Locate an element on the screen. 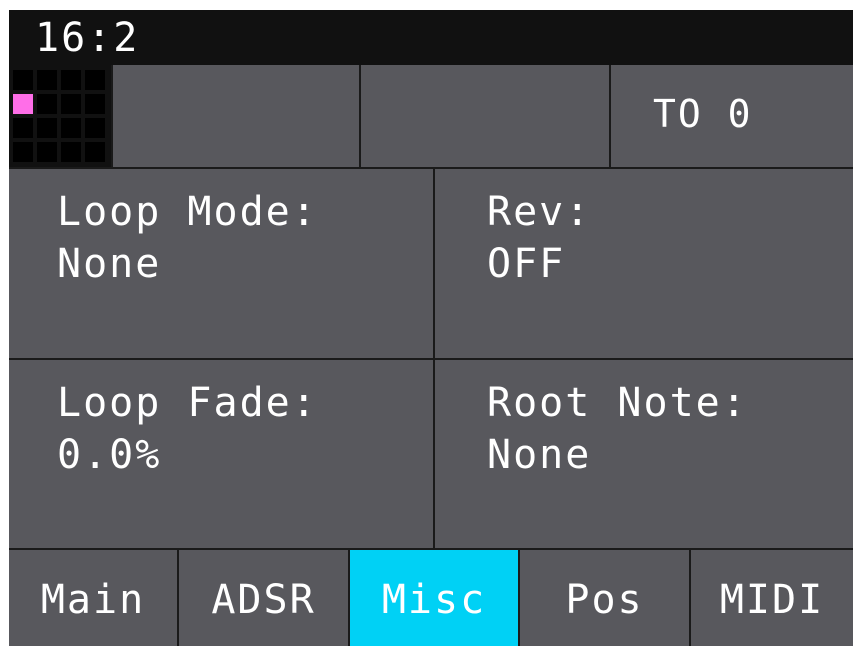 The width and height of the screenshot is (853, 646). tab-misc: Misc is located at coordinates (435, 598).